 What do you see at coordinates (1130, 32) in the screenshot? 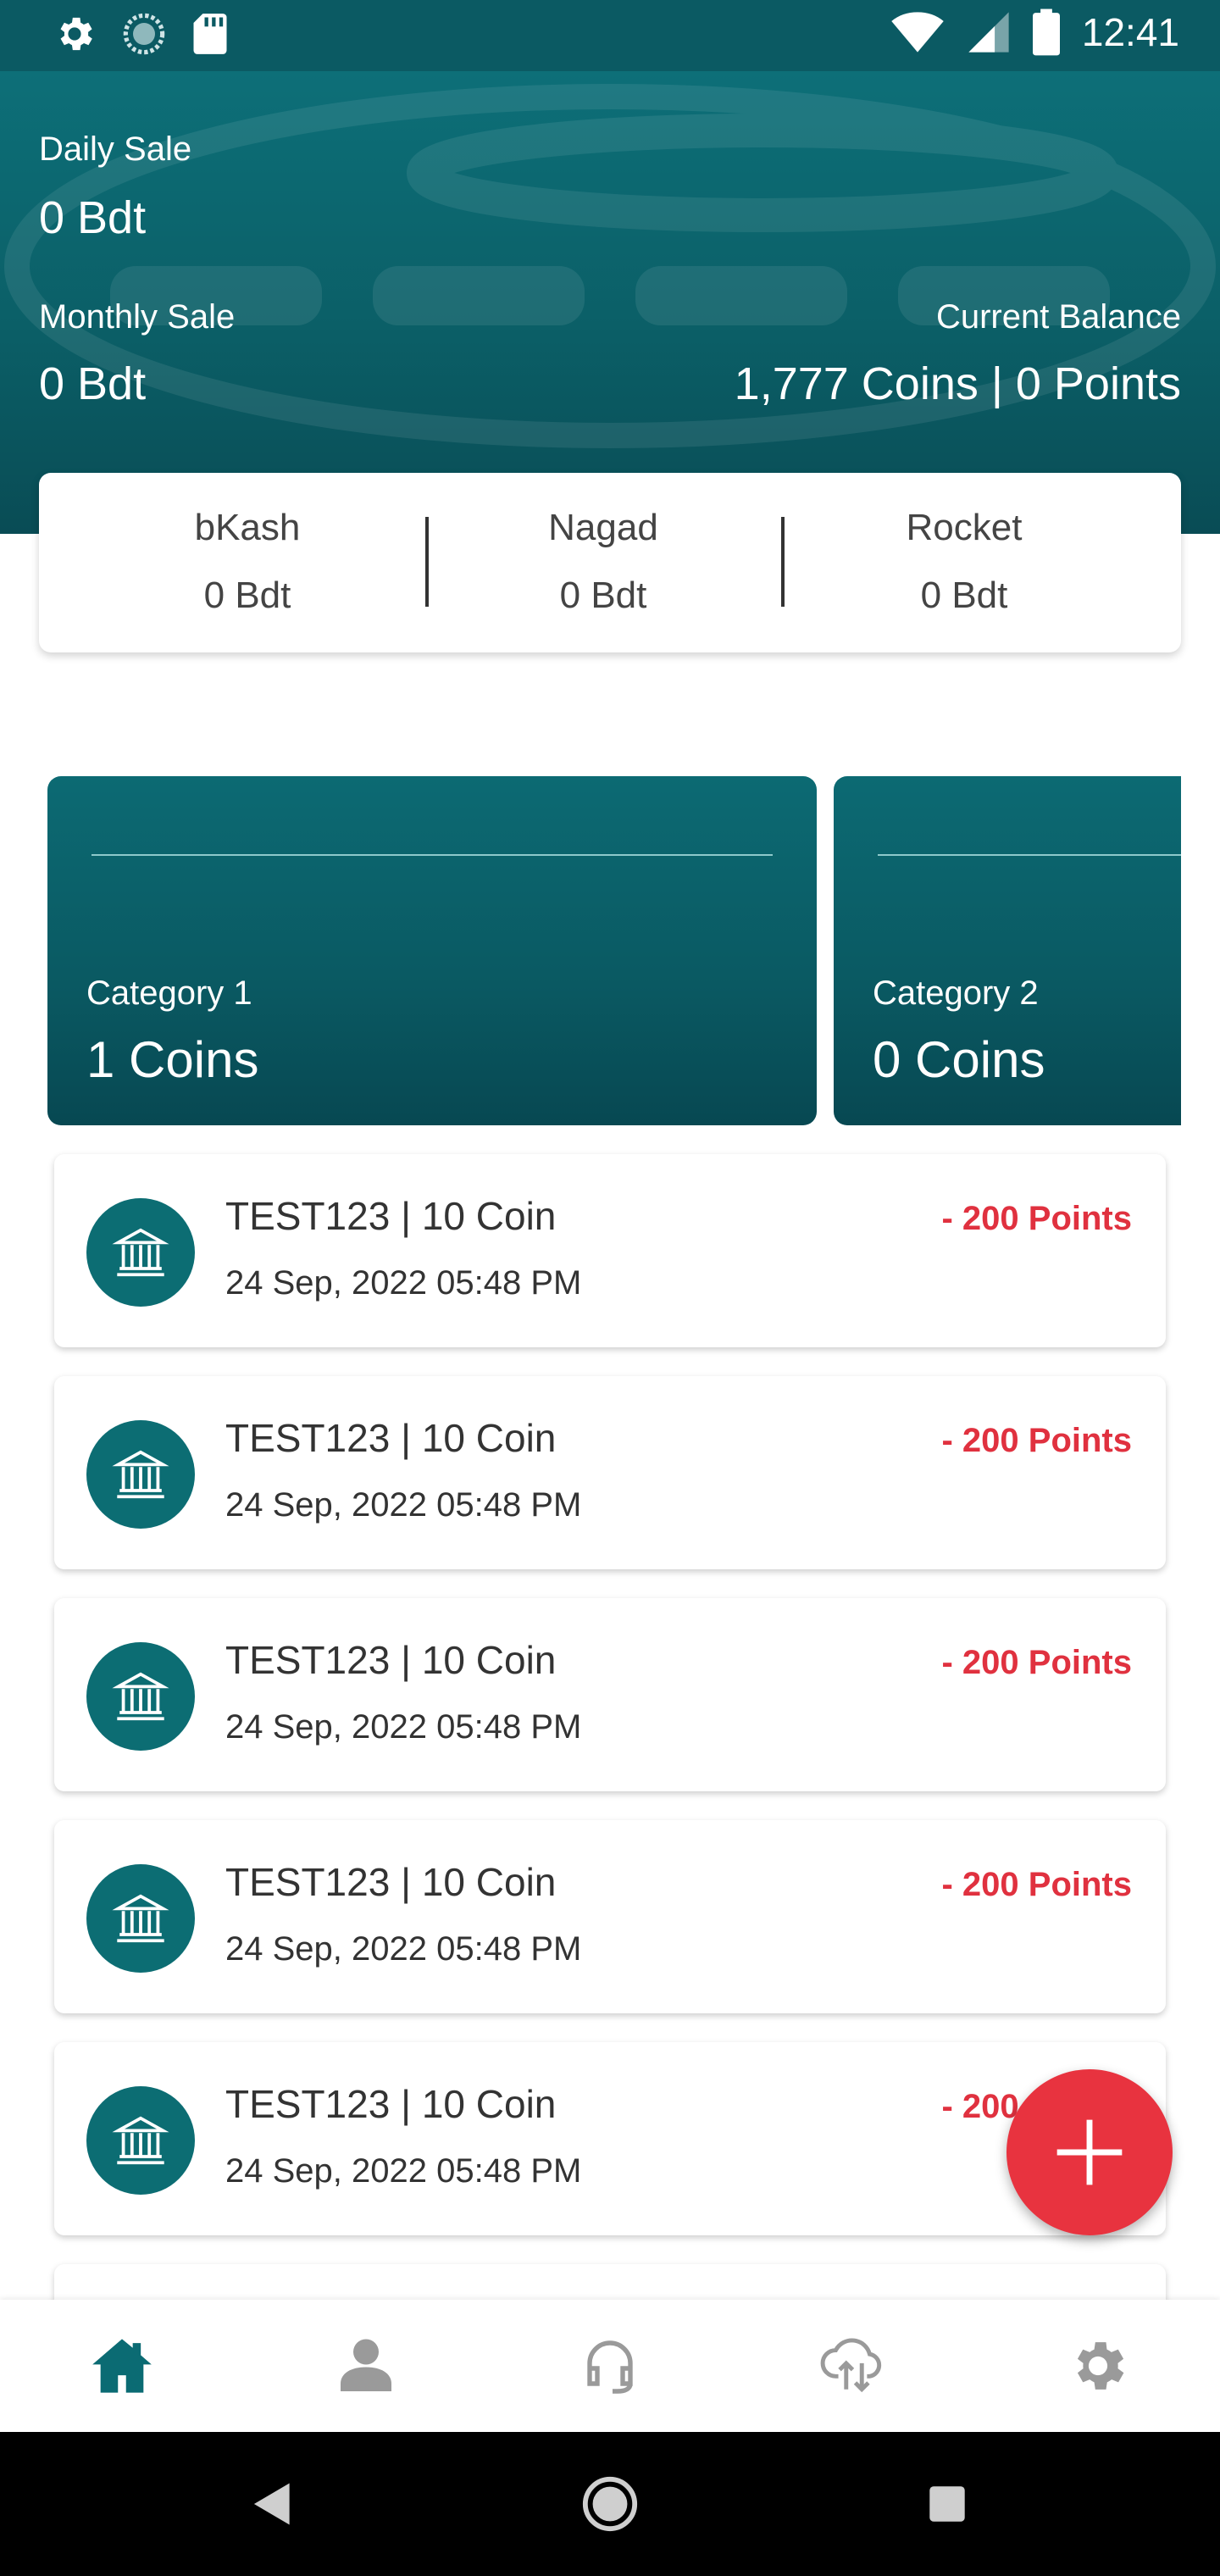
I see `status-time: 12:41` at bounding box center [1130, 32].